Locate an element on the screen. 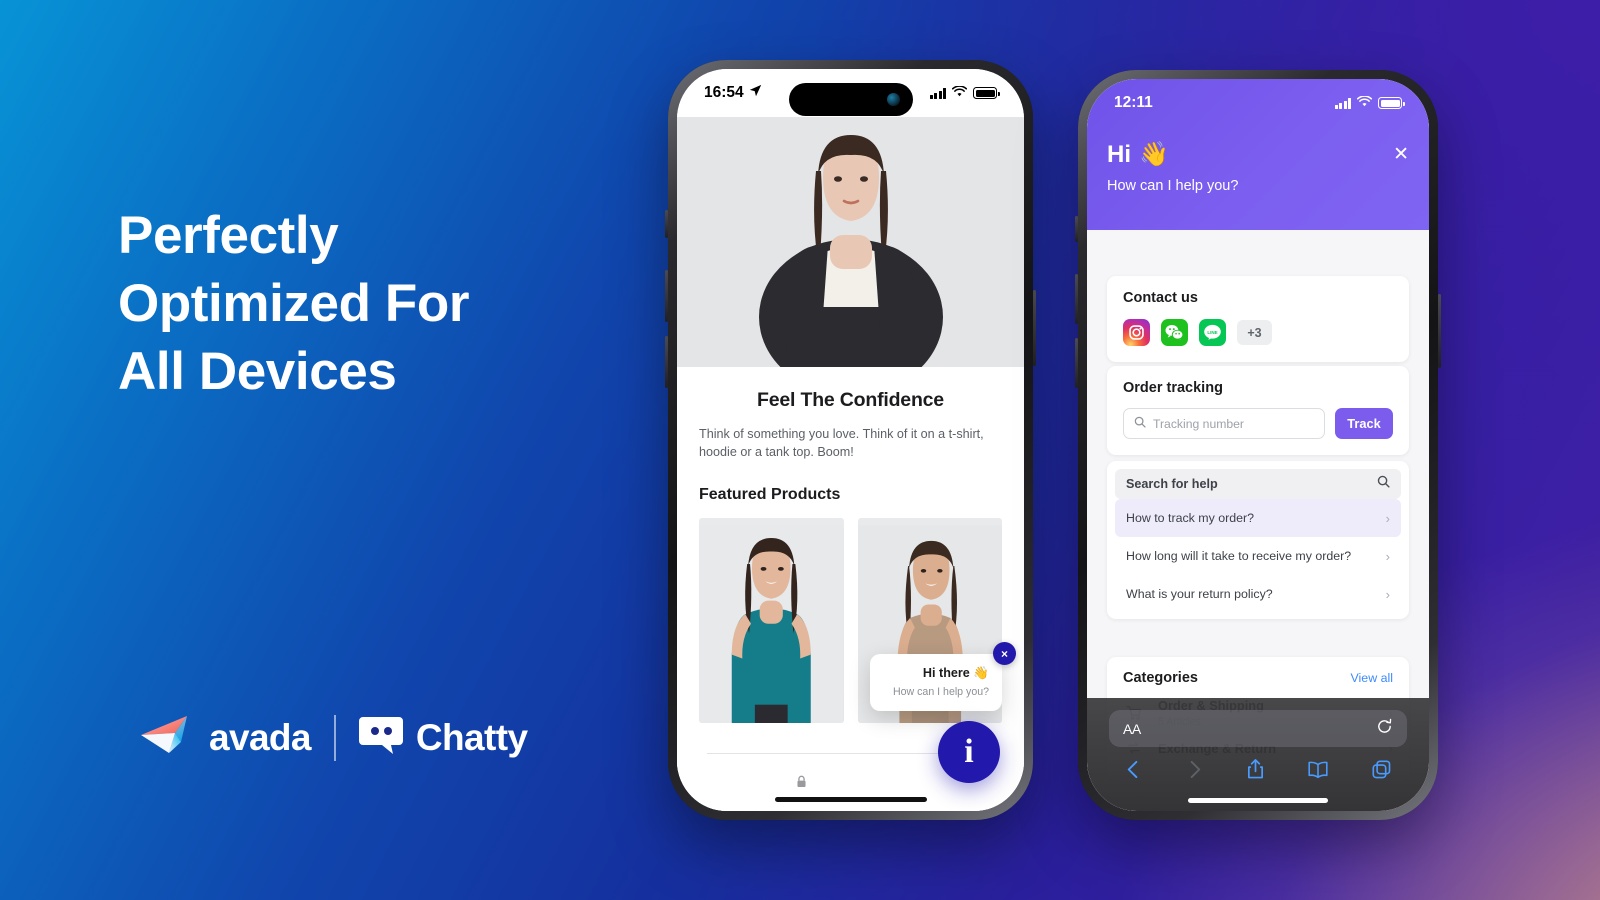  contact-title: Contact us is located at coordinates (1160, 298).